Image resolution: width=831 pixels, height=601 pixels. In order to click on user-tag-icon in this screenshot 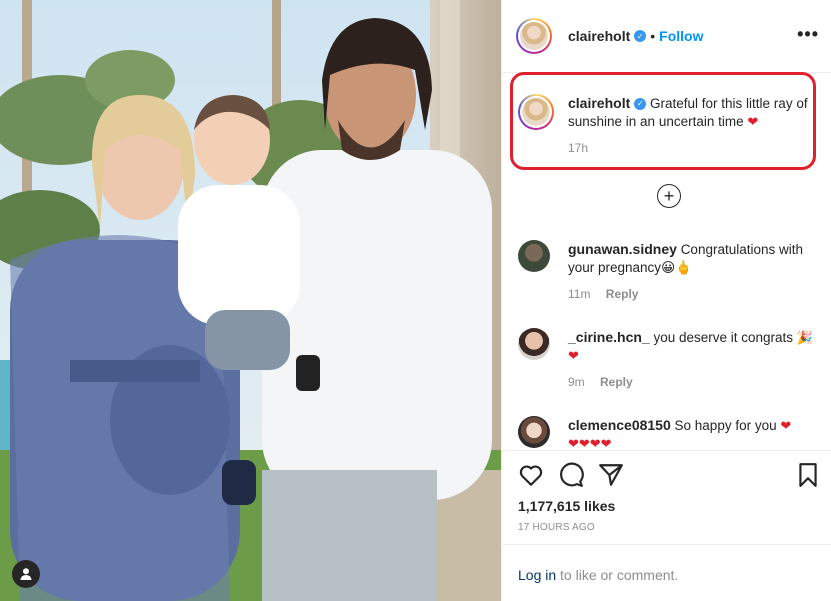, I will do `click(26, 574)`.